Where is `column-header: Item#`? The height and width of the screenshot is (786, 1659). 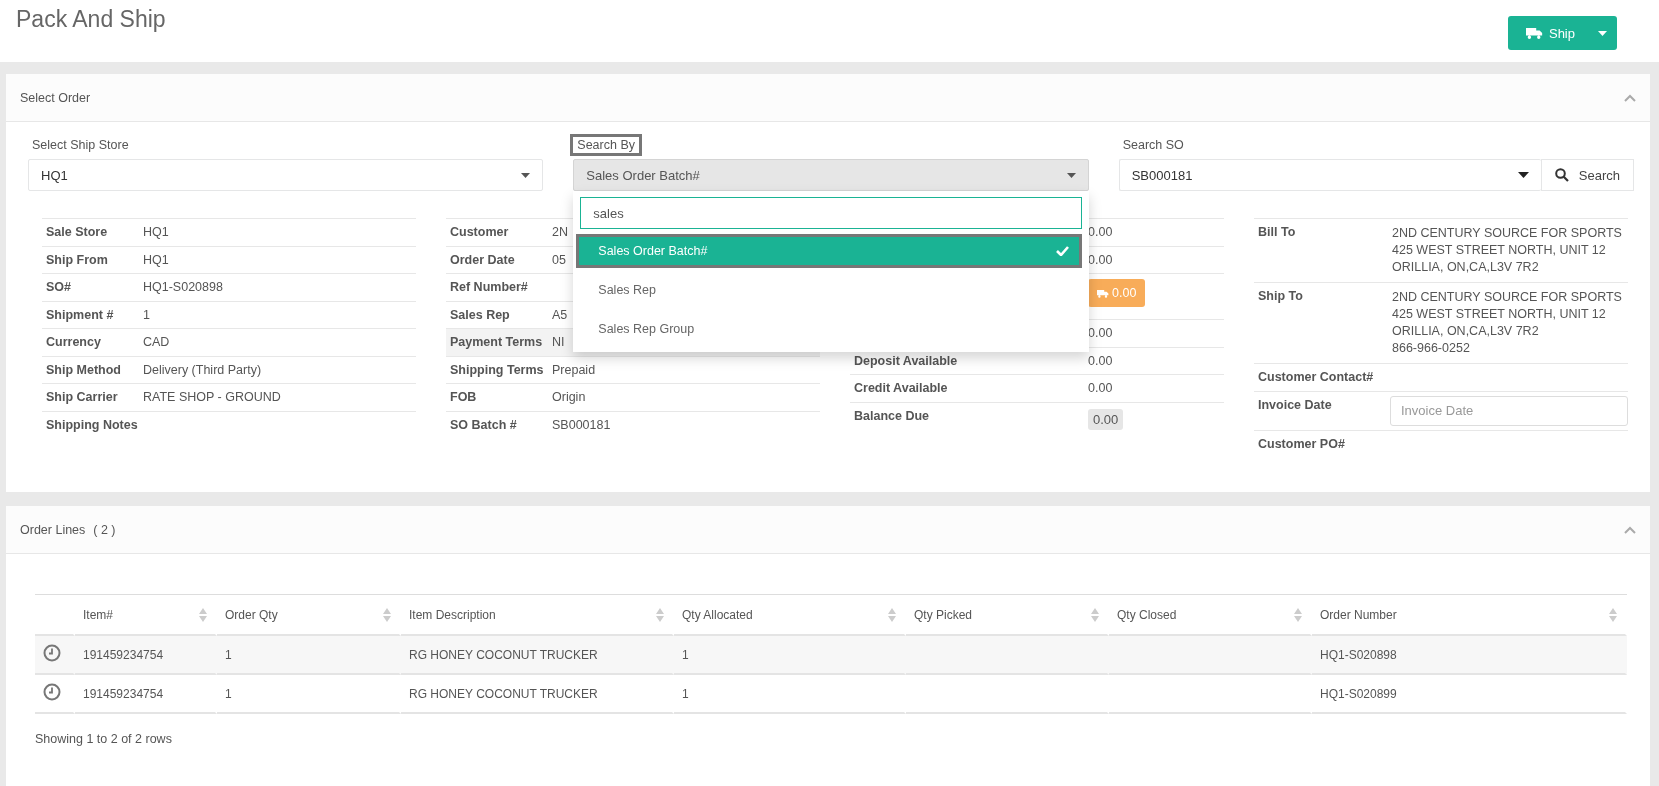 column-header: Item# is located at coordinates (98, 614).